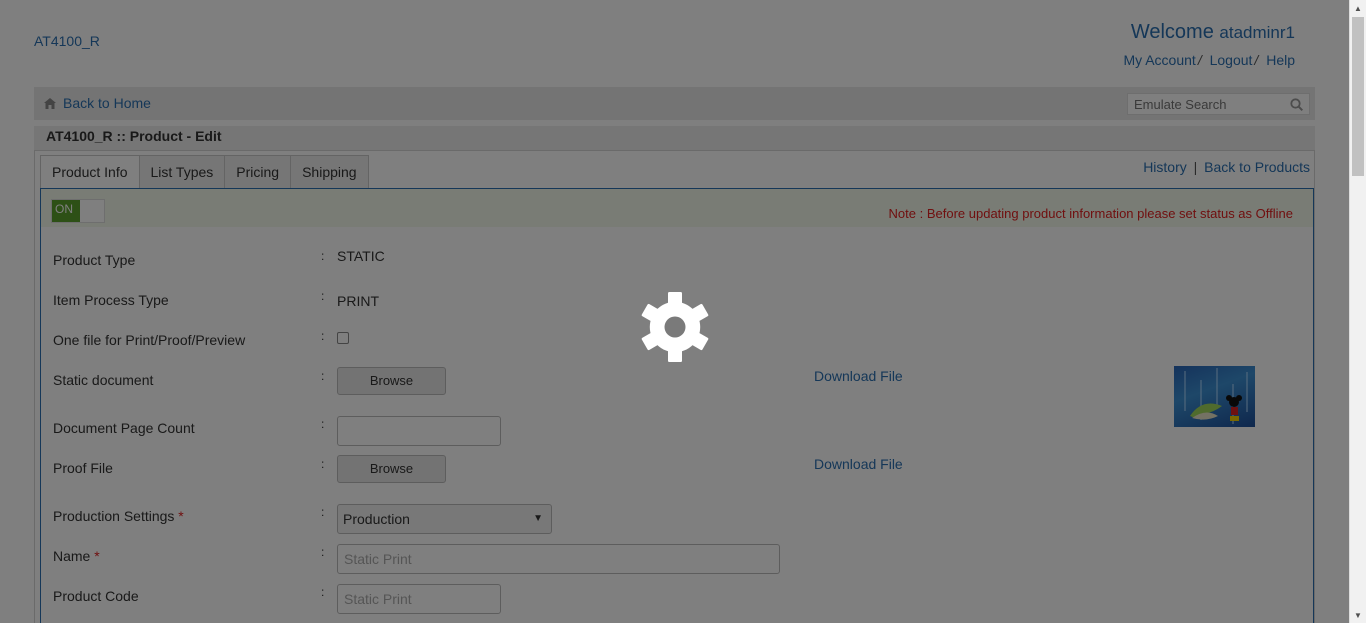 The image size is (1366, 623). Describe the element at coordinates (1358, 8) in the screenshot. I see `scroll-up-icon: ▲` at that location.